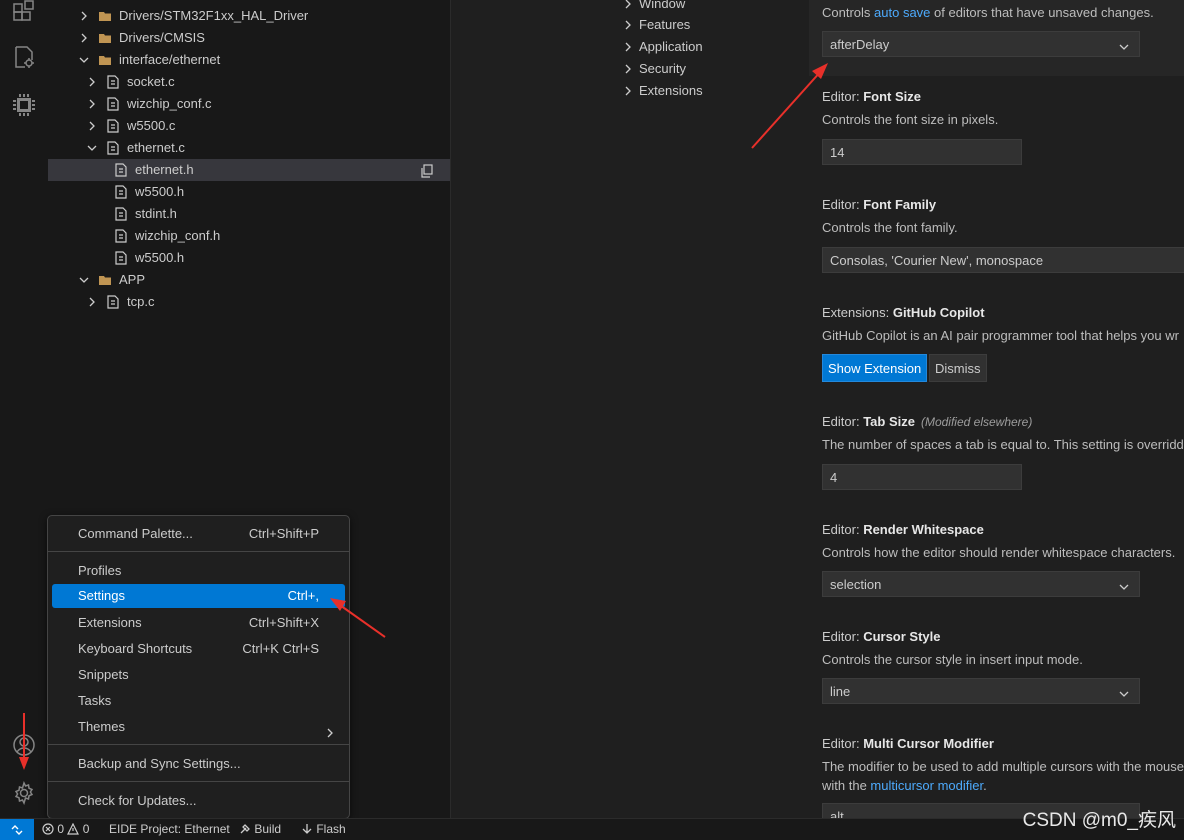 This screenshot has width=1184, height=840. I want to click on tree-label: w5500.c, so click(151, 125).